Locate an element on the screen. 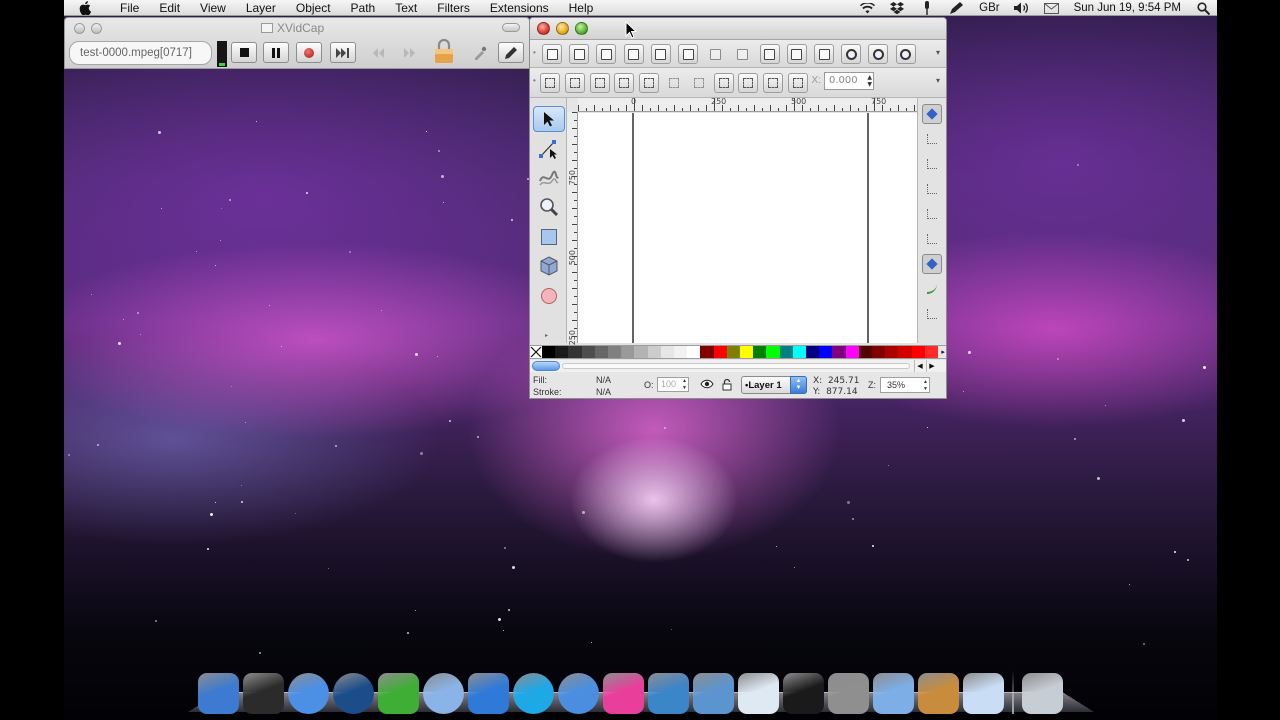 This screenshot has height=720, width=1280. spotlight-icon is located at coordinates (1203, 8).